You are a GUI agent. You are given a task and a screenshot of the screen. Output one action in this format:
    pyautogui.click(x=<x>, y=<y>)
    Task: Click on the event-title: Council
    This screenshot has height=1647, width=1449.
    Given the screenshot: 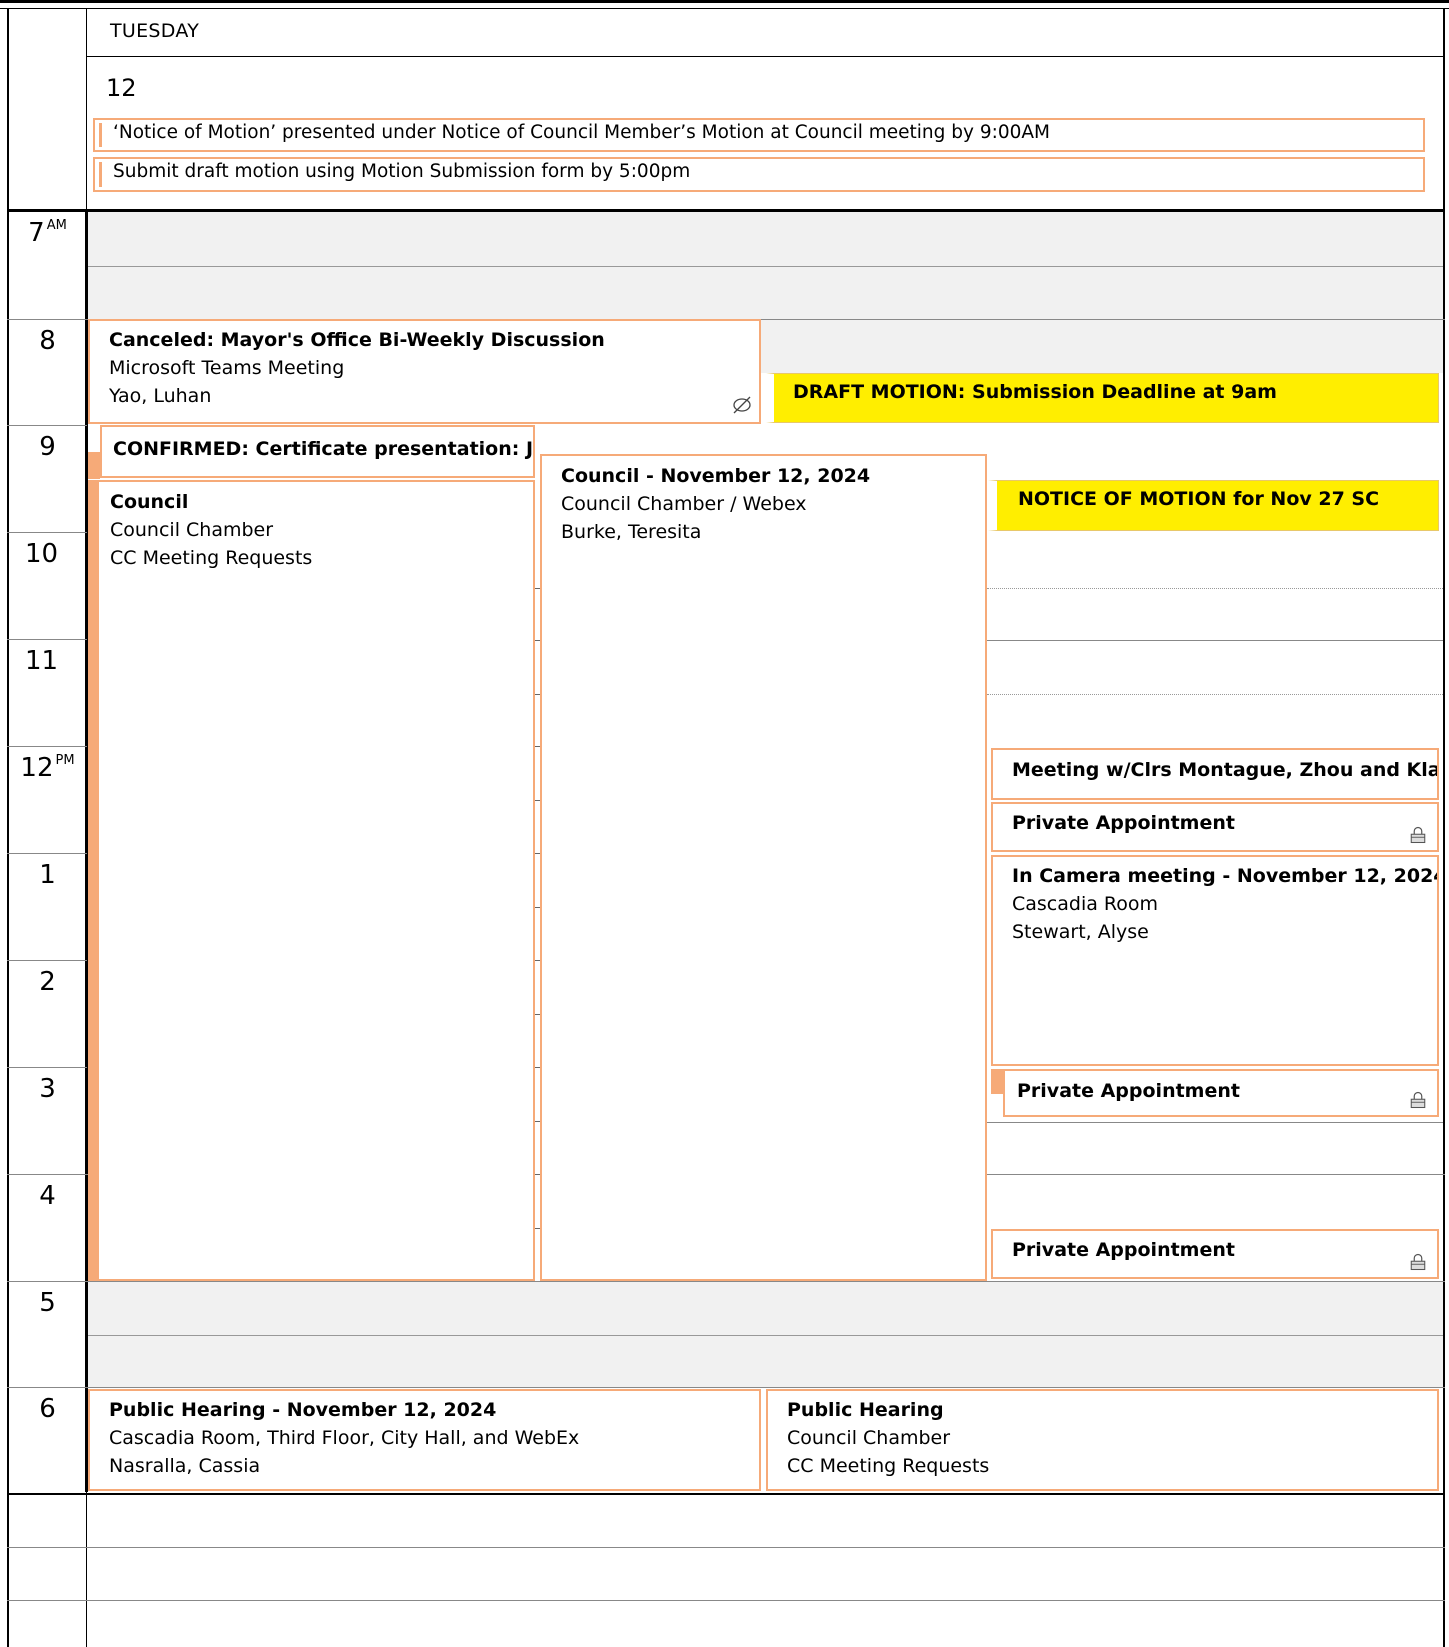 What is the action you would take?
    pyautogui.click(x=149, y=502)
    